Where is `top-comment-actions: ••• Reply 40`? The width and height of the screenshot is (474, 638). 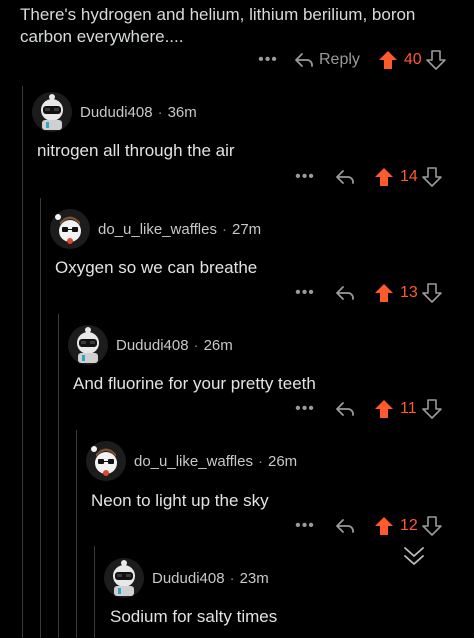 top-comment-actions: ••• Reply 40 is located at coordinates (351, 60).